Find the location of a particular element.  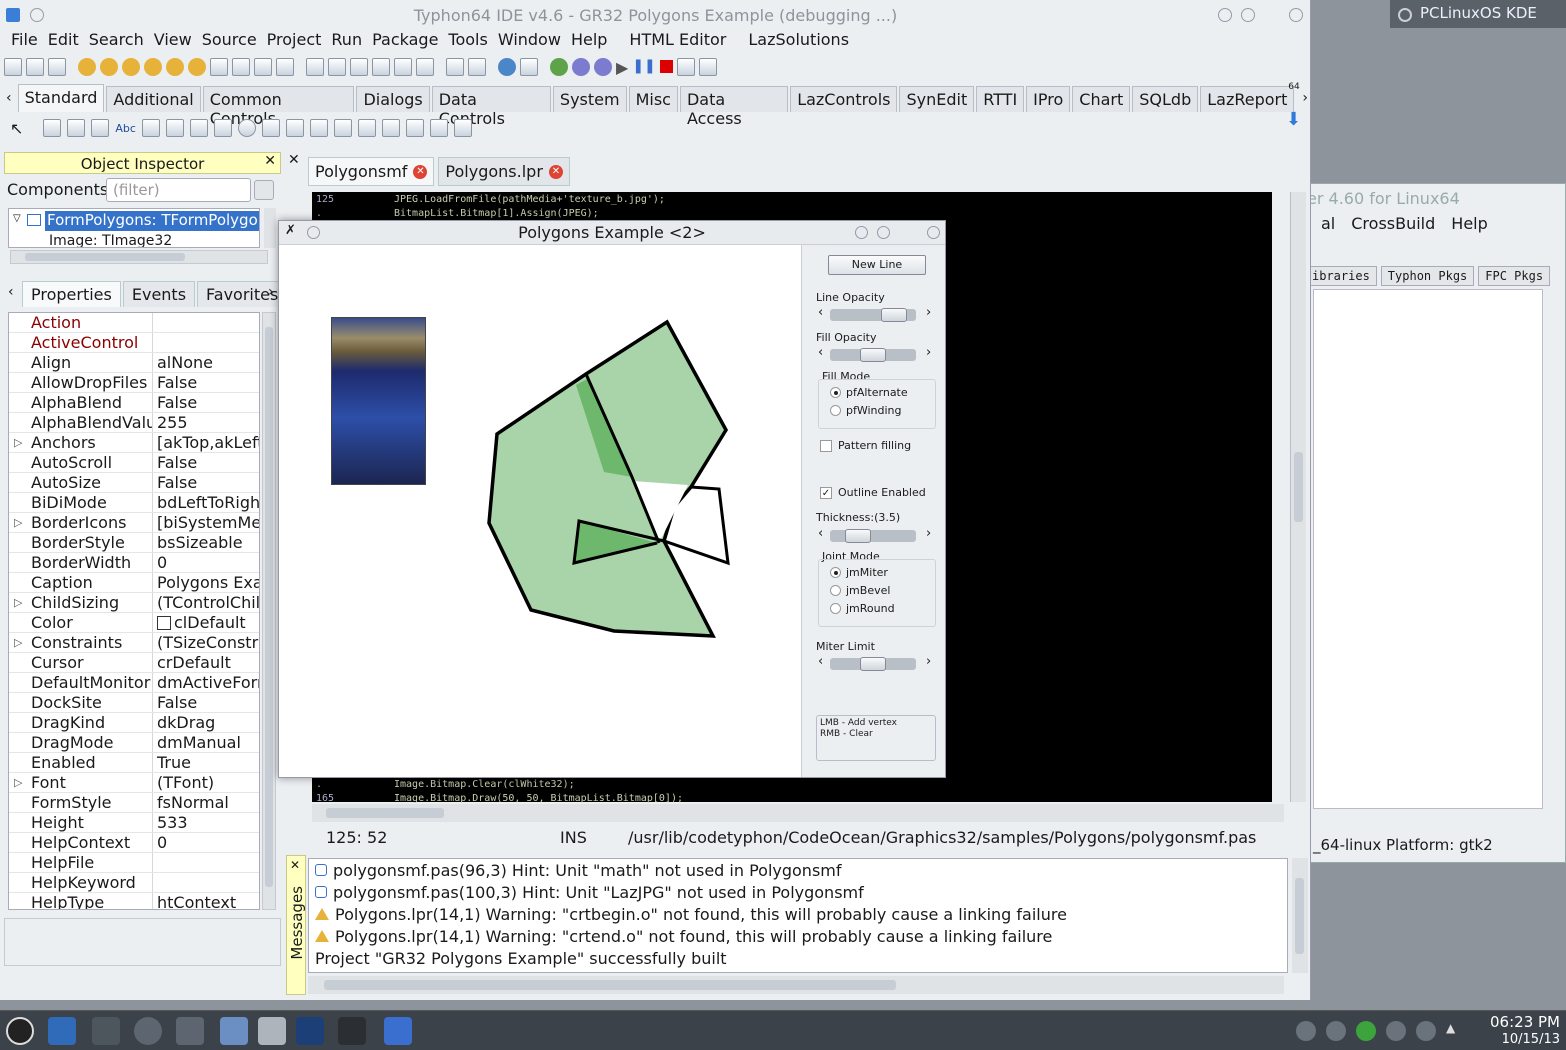

tradiobutton-icon is located at coordinates (246, 128).